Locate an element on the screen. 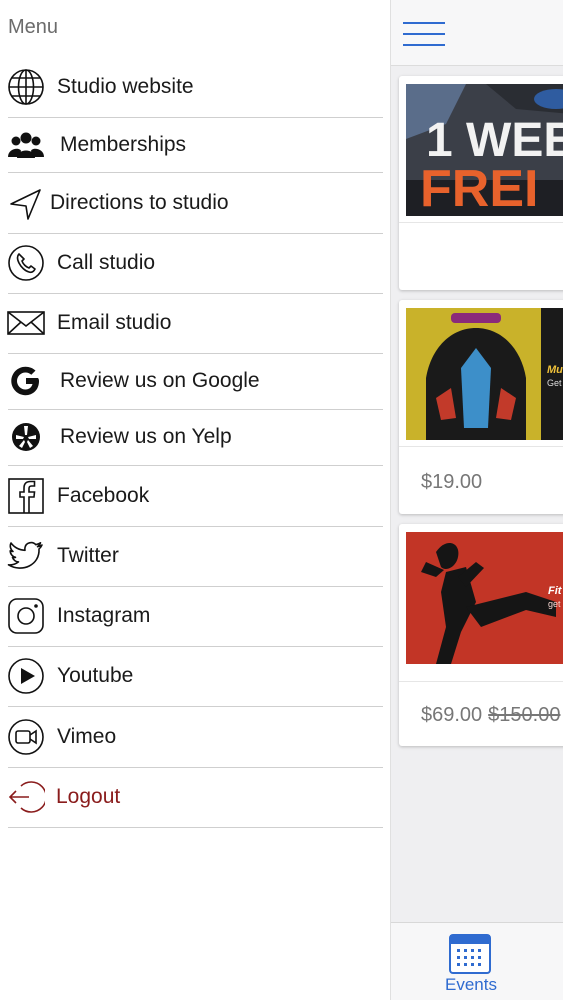  menu-item-label: Email studio is located at coordinates (114, 322).